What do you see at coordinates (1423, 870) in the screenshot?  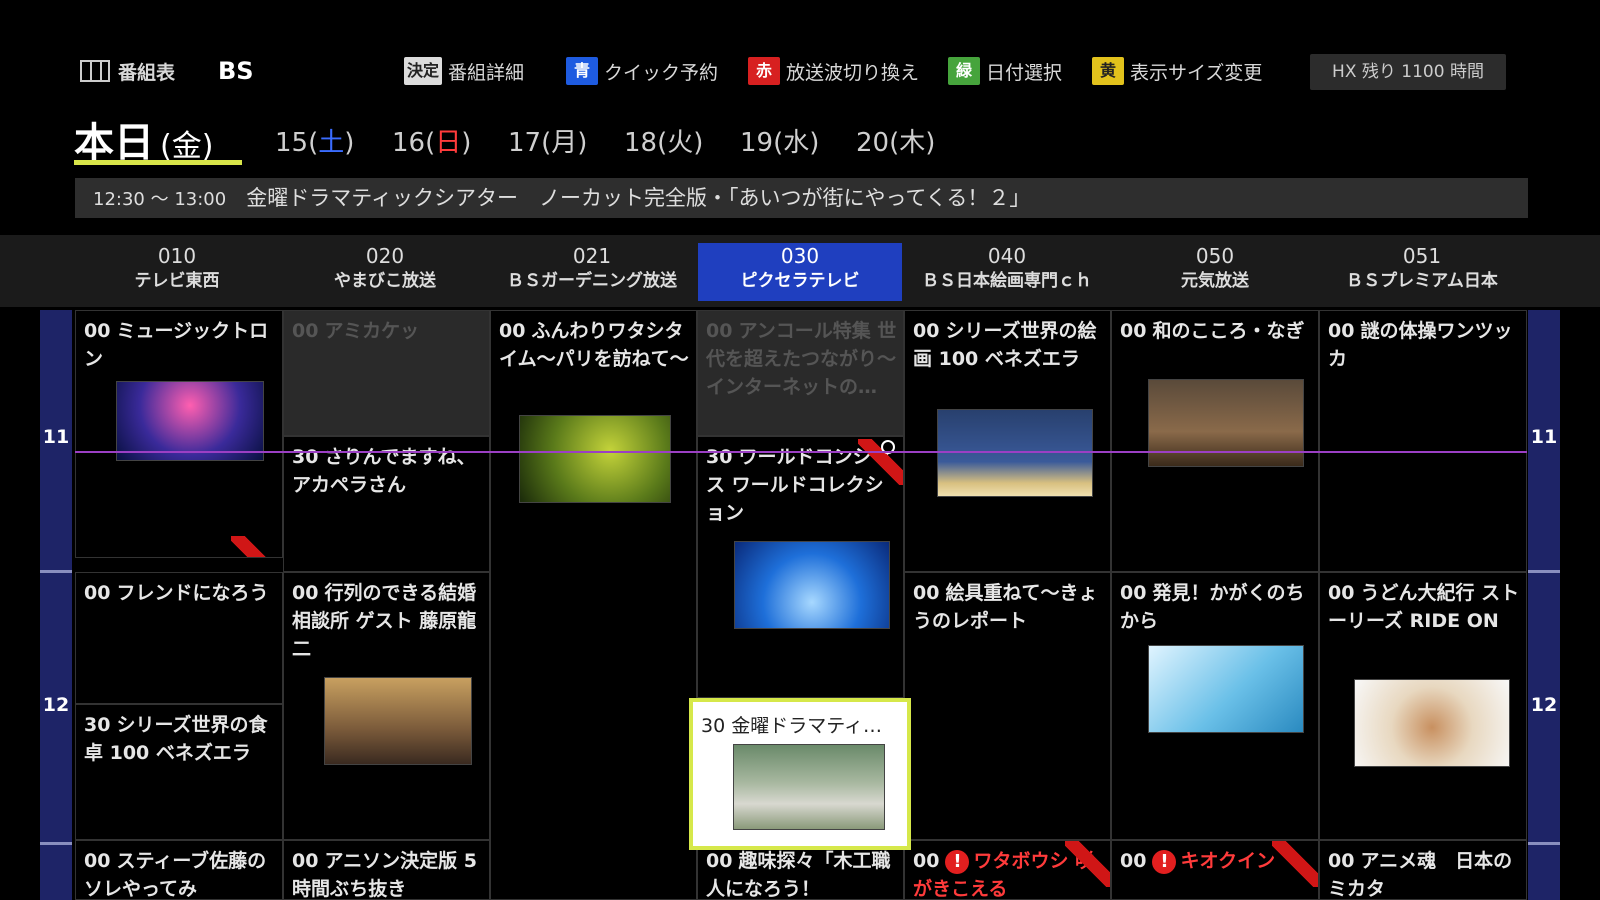 I see `program-cell: 00 アニメ魂 日本のミカタ` at bounding box center [1423, 870].